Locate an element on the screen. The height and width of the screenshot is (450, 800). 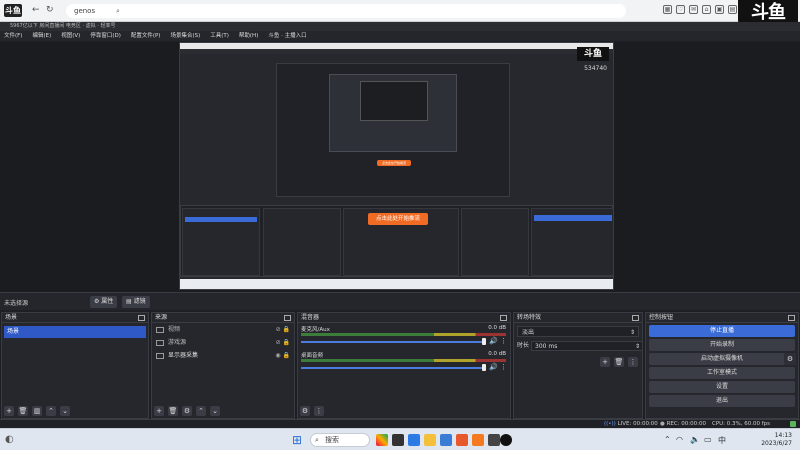
tray-chevron-icon: ⌃ is located at coordinates (667, 439).